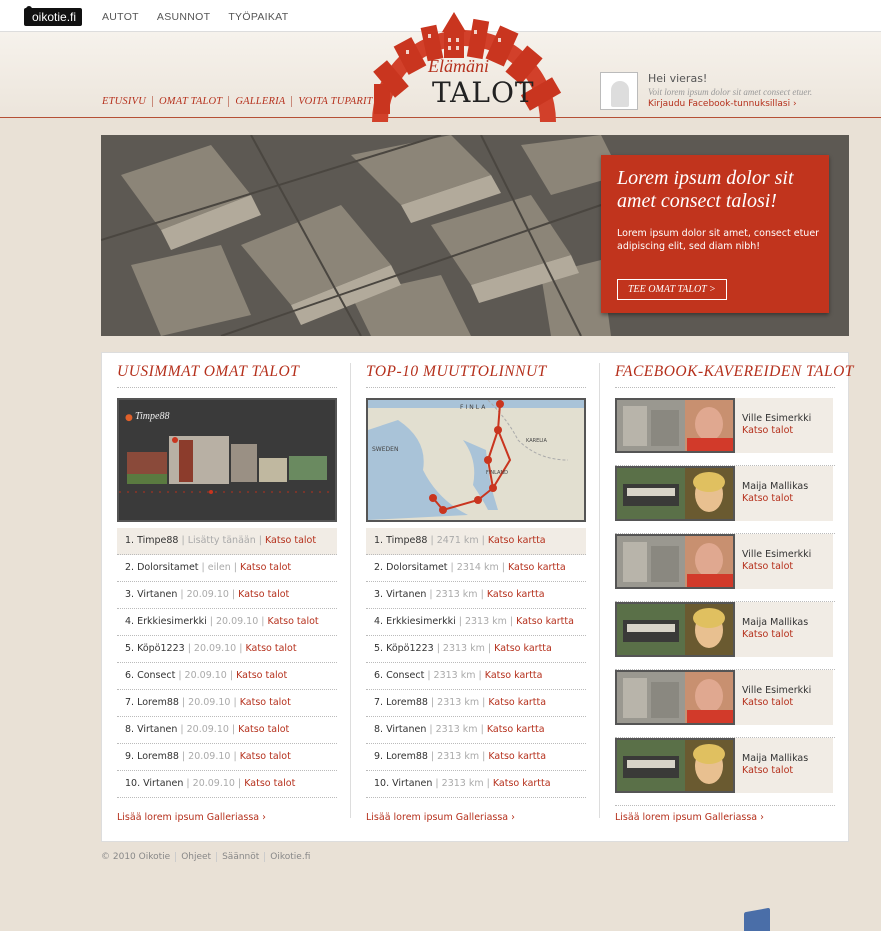 The height and width of the screenshot is (931, 881). Describe the element at coordinates (464, 64) in the screenshot. I see `brand-logo: Elämäni TALOT` at that location.